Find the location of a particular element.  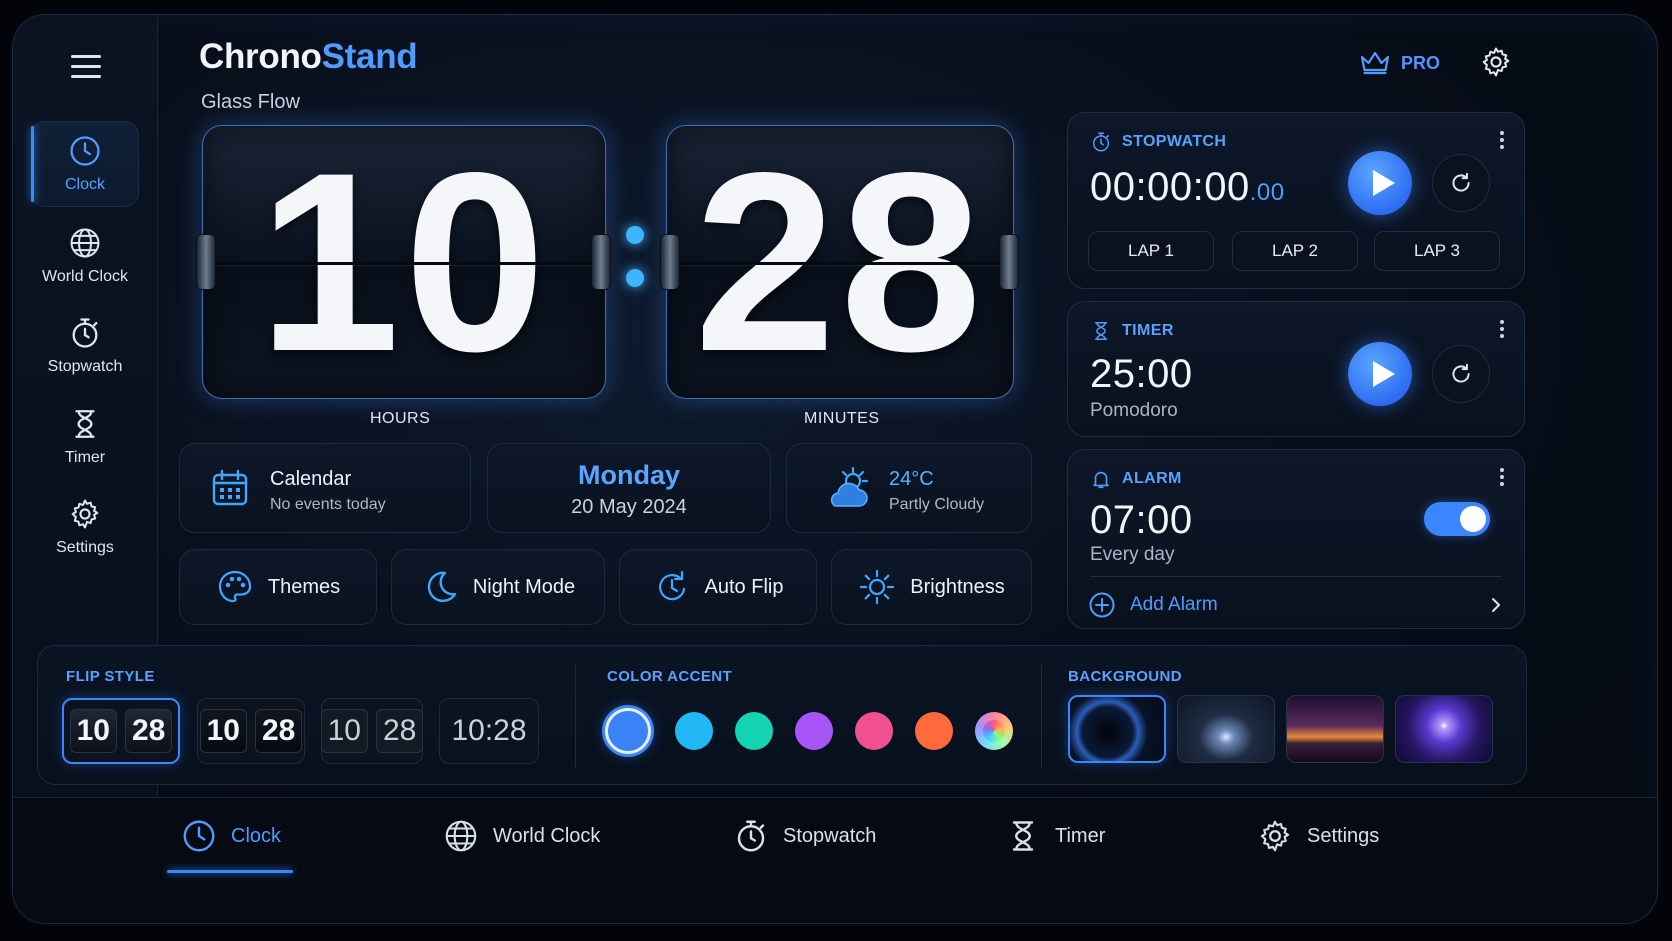

partly-cloudy-icon is located at coordinates (849, 486).